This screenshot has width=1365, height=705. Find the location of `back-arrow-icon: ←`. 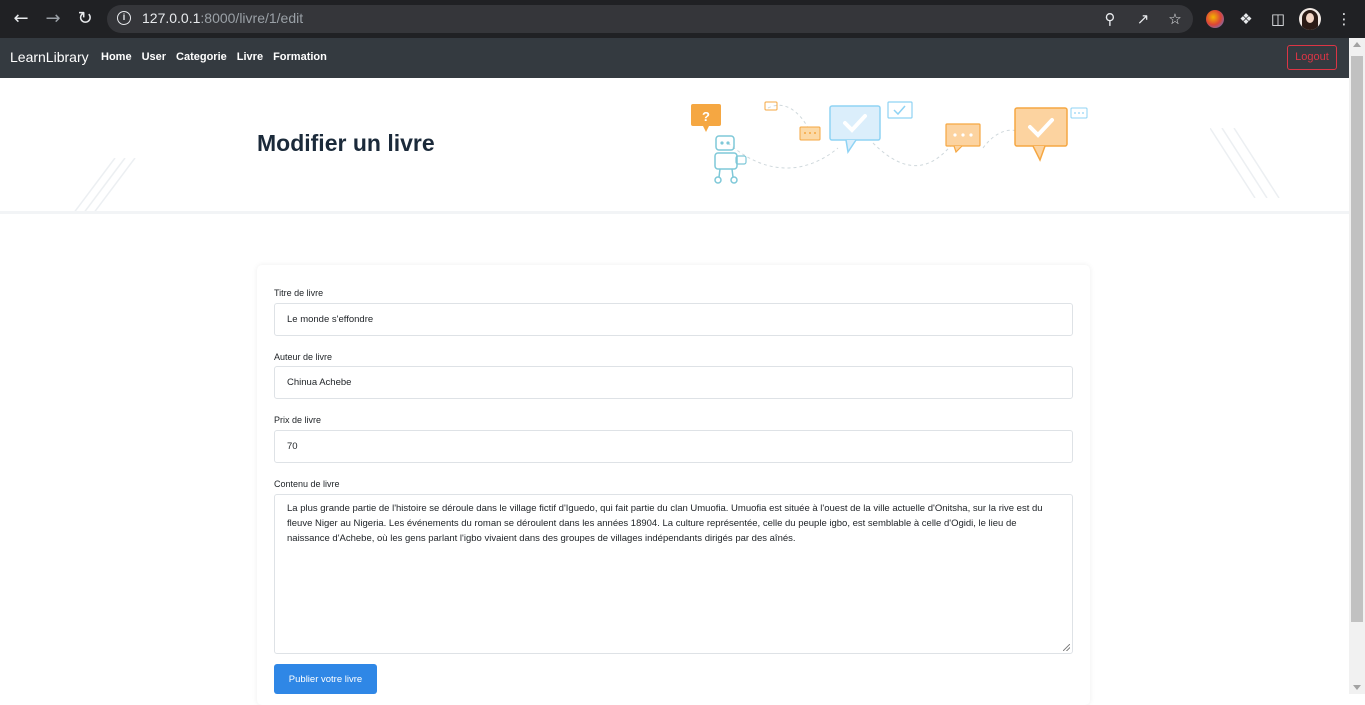

back-arrow-icon: ← is located at coordinates (21, 19).